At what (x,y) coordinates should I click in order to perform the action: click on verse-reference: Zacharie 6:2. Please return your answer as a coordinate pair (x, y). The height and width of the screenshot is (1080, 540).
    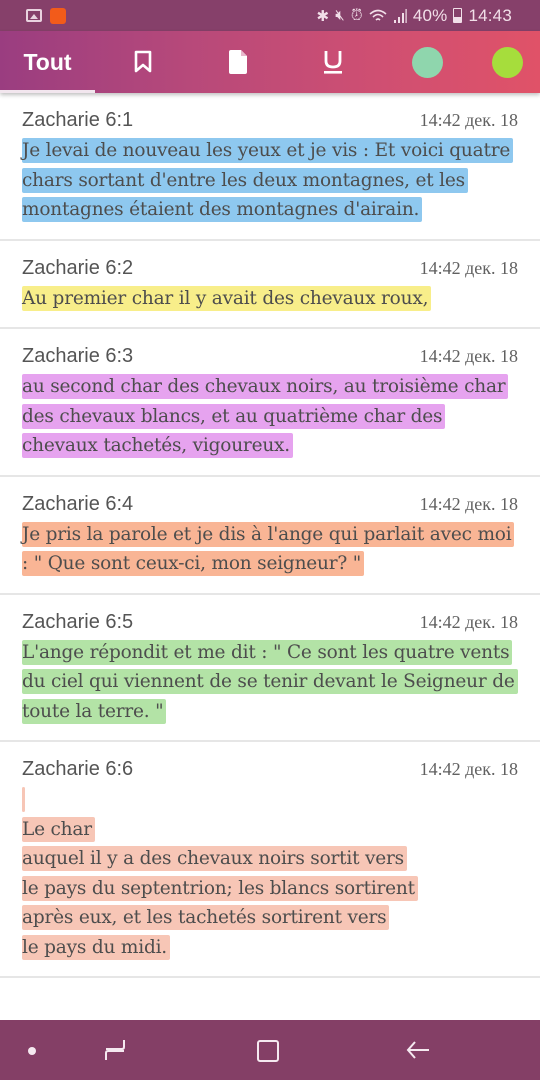
    Looking at the image, I should click on (78, 267).